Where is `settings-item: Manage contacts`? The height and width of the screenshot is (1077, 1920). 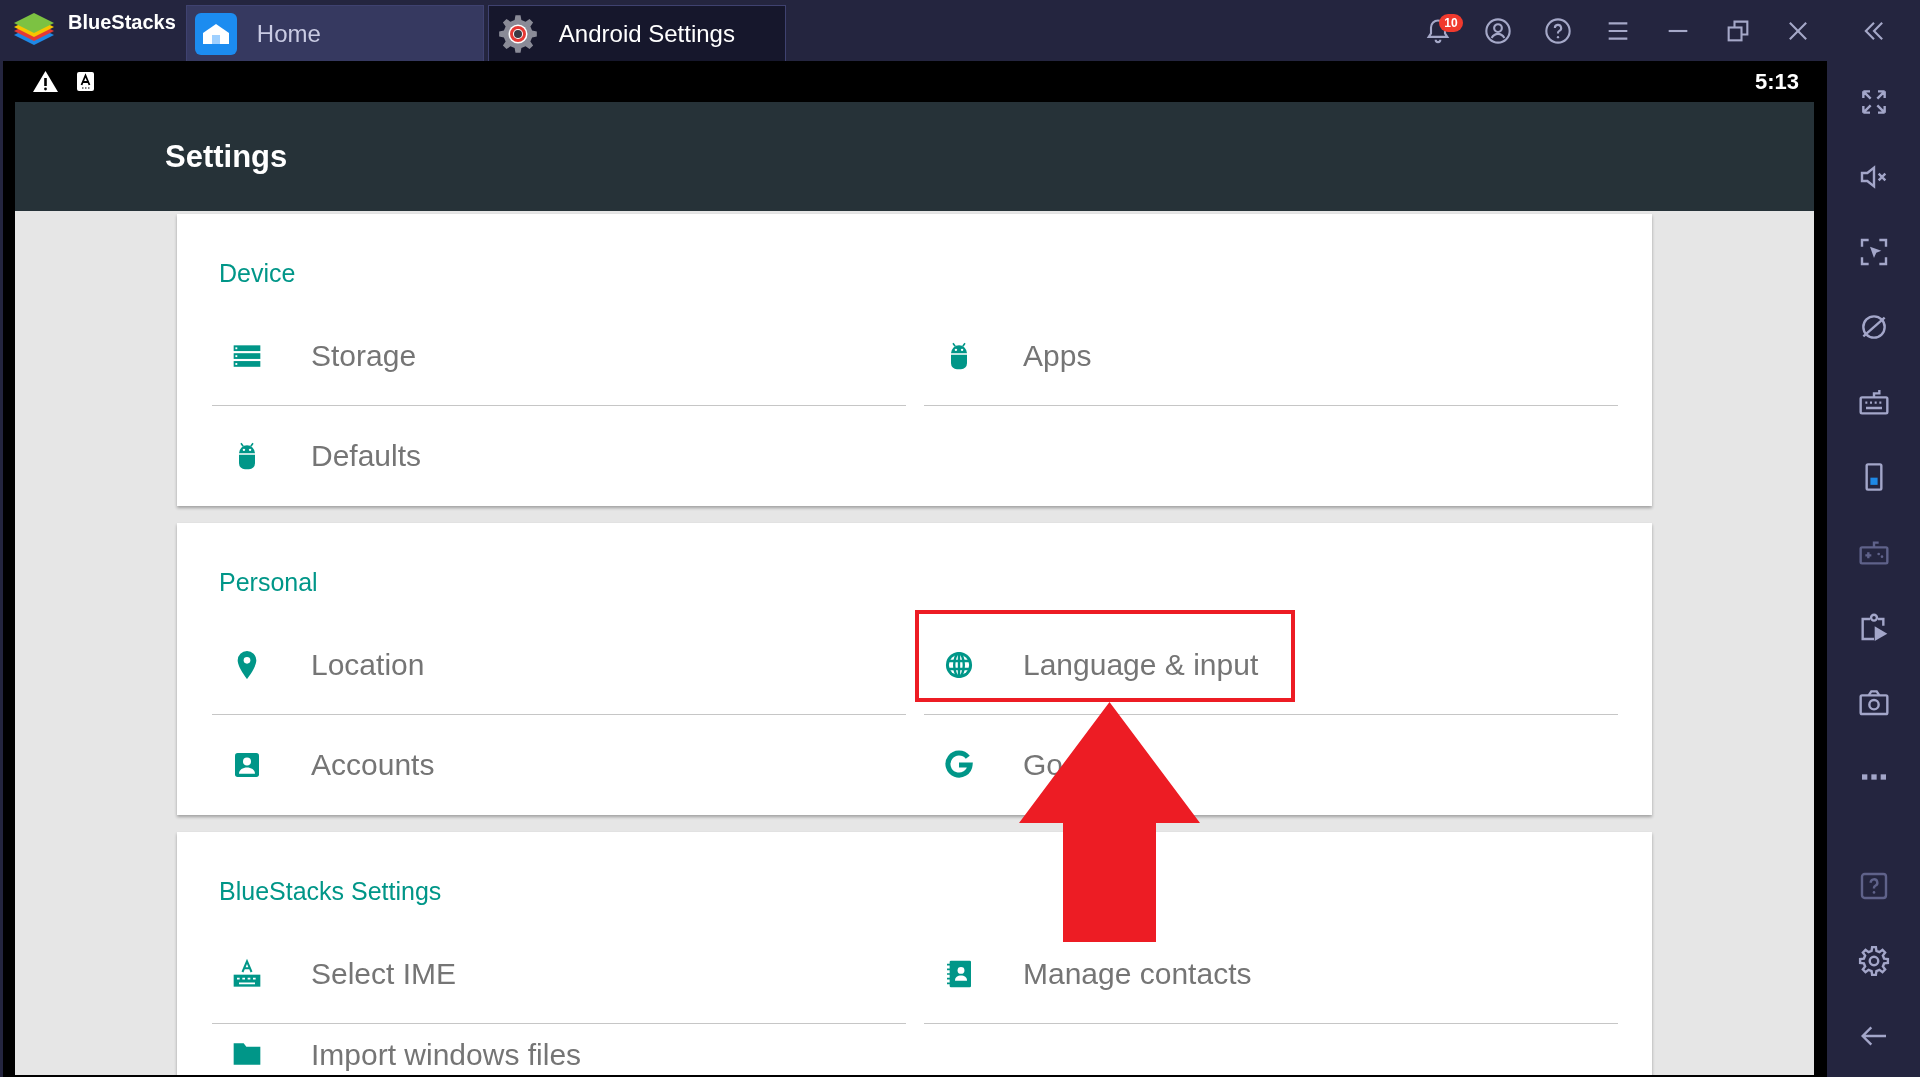 settings-item: Manage contacts is located at coordinates (1271, 974).